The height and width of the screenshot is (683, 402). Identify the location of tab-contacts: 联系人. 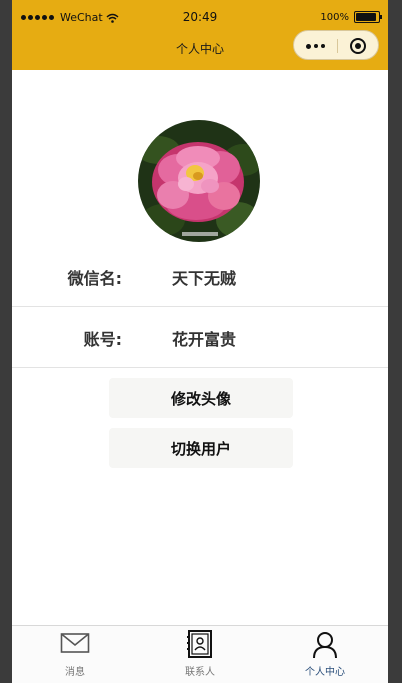
(200, 654).